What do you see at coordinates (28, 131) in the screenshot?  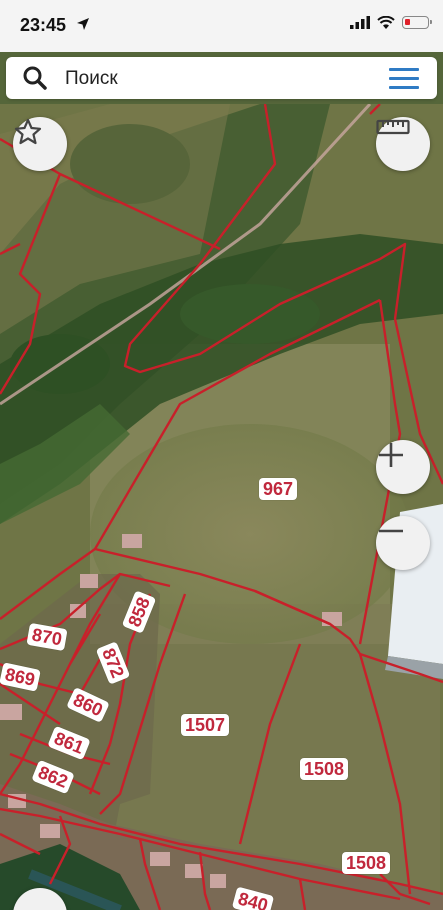 I see `star-icon` at bounding box center [28, 131].